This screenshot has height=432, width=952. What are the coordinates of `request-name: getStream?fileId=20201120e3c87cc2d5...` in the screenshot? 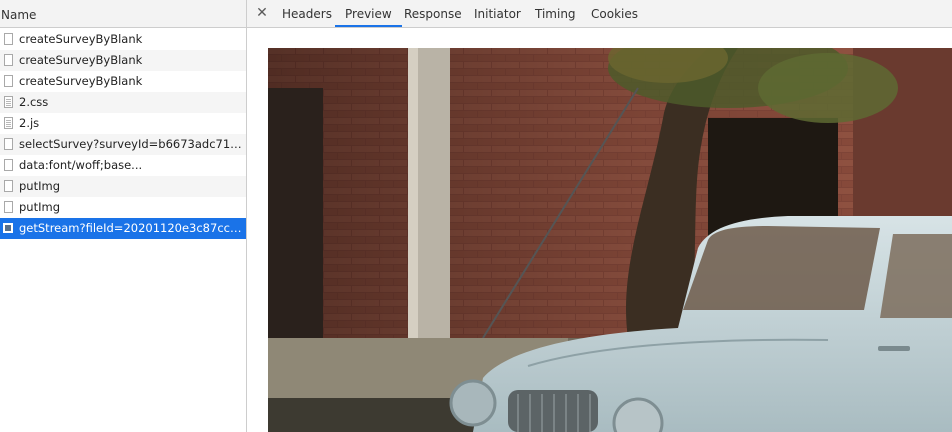 It's located at (130, 228).